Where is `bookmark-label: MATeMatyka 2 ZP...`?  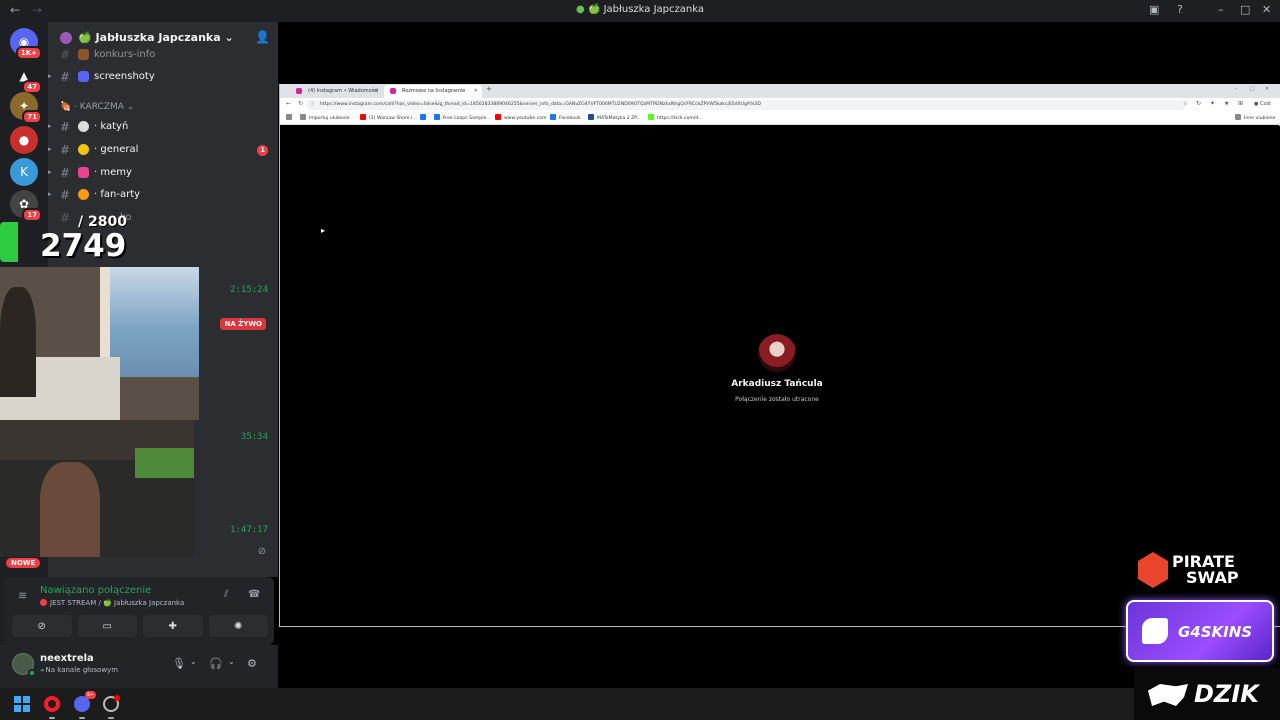
bookmark-label: MATeMatyka 2 ZP... is located at coordinates (619, 118).